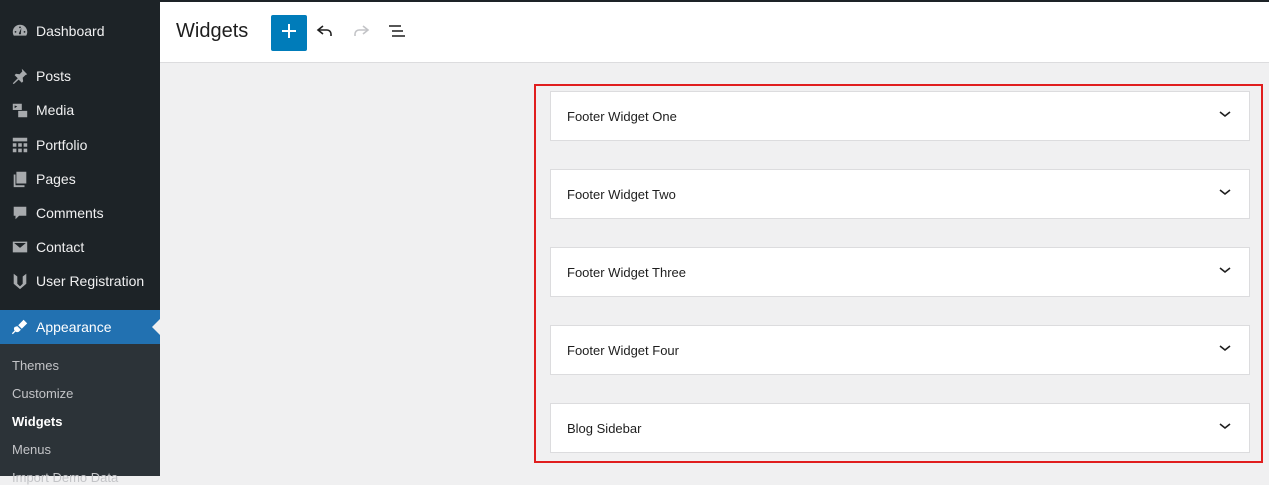 Image resolution: width=1269 pixels, height=485 pixels. What do you see at coordinates (42, 393) in the screenshot?
I see `submenu-item-customize: Customize` at bounding box center [42, 393].